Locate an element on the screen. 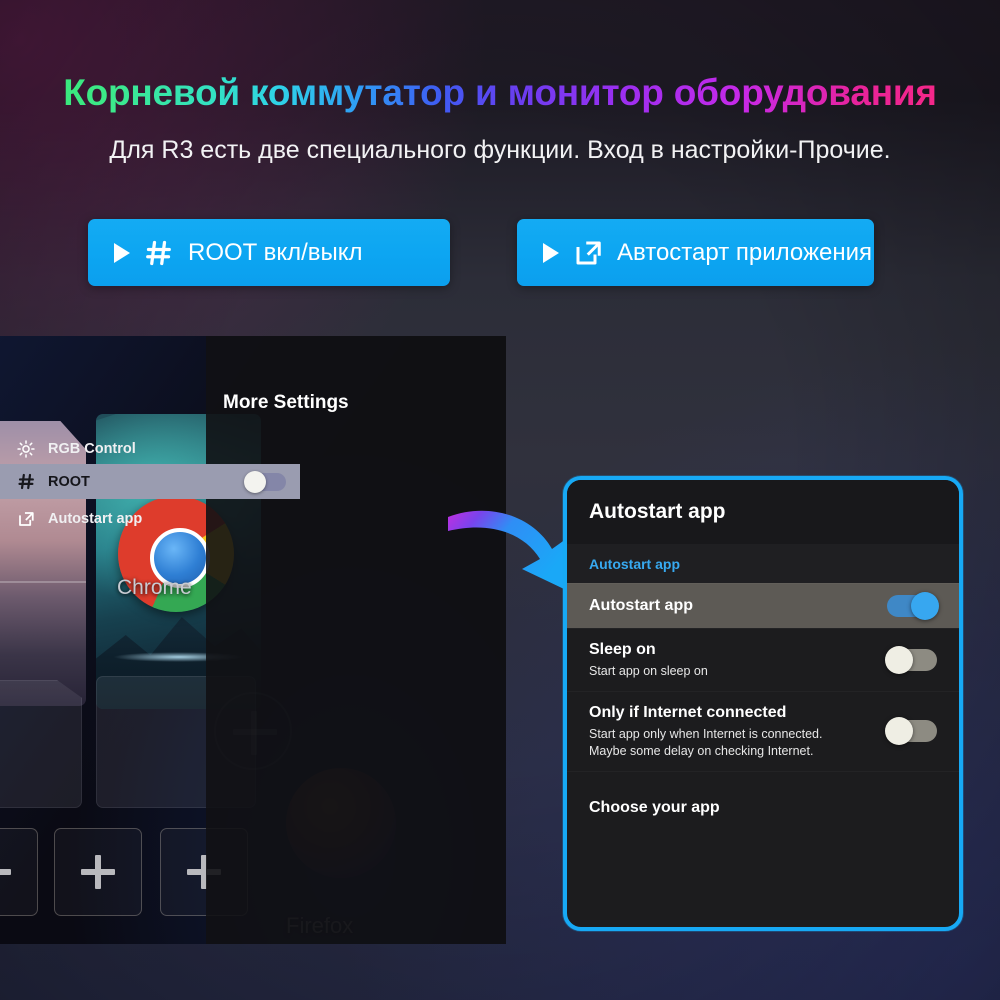 The image size is (1000, 1000). autostart-app-toggle is located at coordinates (913, 606).